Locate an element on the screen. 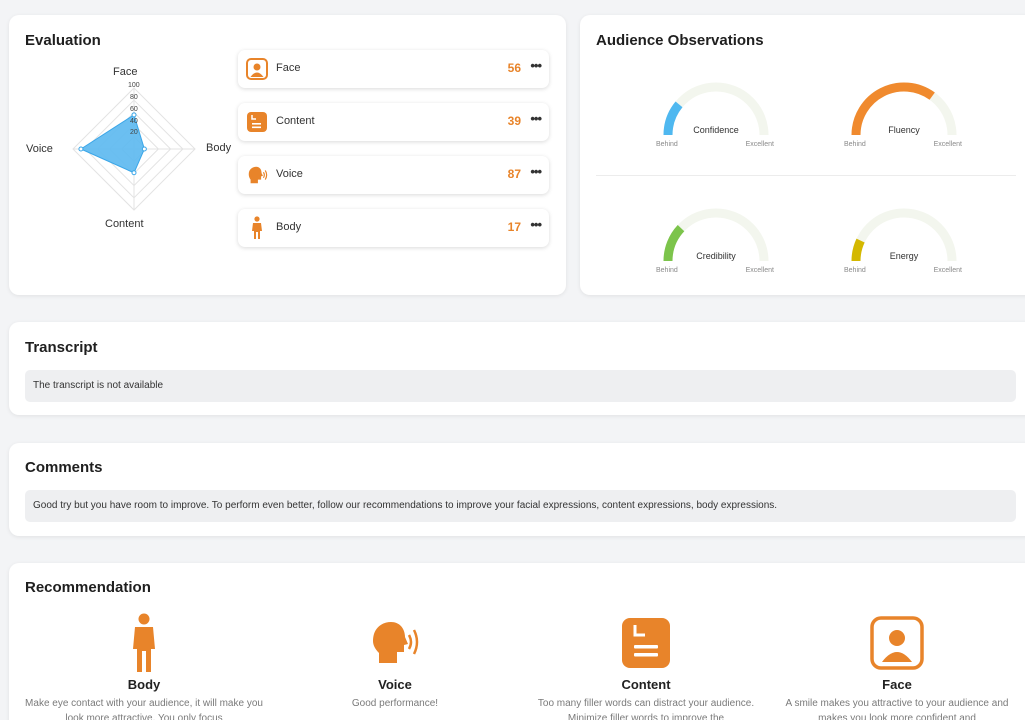 The image size is (1025, 720). metric-label: Face is located at coordinates (288, 68).